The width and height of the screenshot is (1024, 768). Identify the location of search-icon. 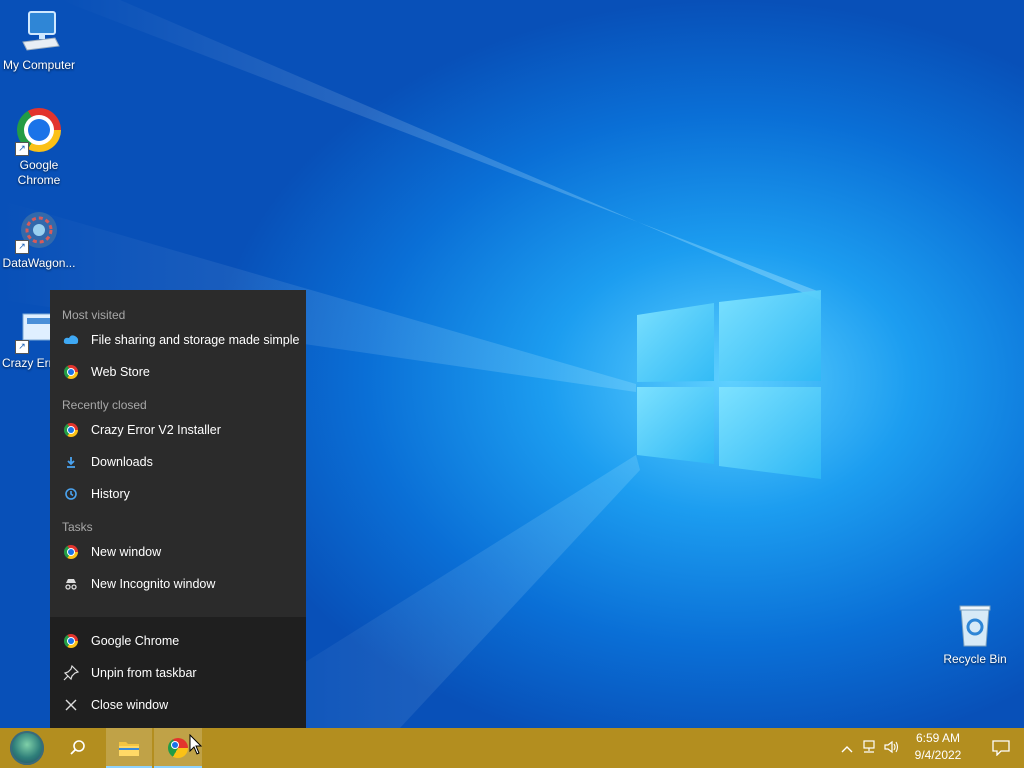
(77, 747).